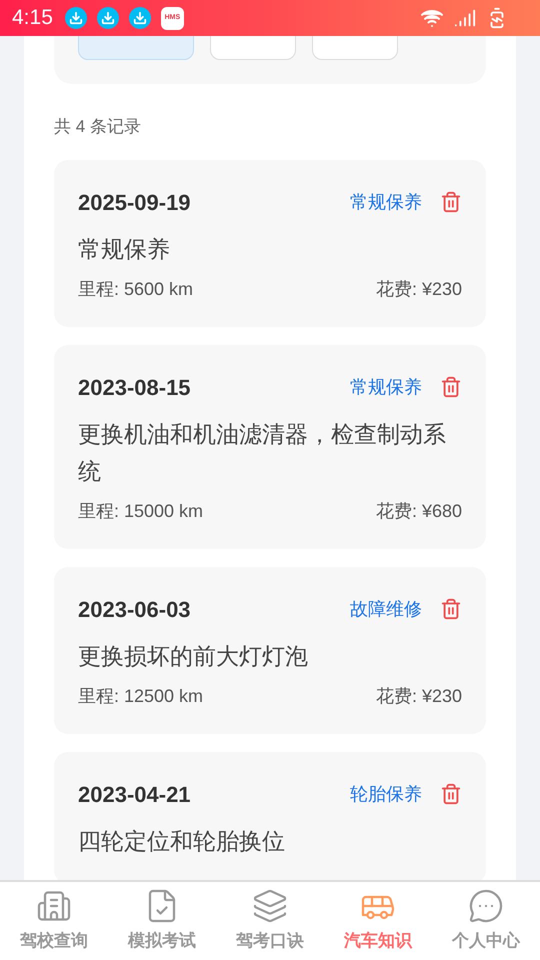 Image resolution: width=540 pixels, height=960 pixels. I want to click on nav-tab: 驾校查询, so click(54, 921).